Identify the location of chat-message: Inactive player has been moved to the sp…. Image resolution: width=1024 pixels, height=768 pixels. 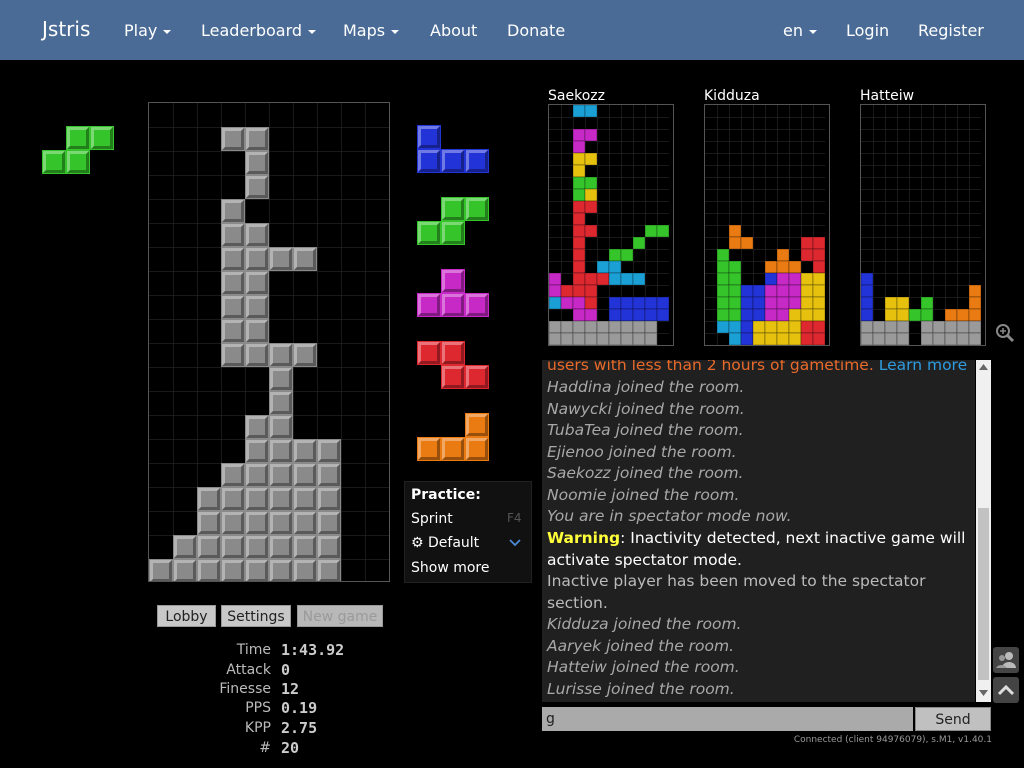
(736, 581).